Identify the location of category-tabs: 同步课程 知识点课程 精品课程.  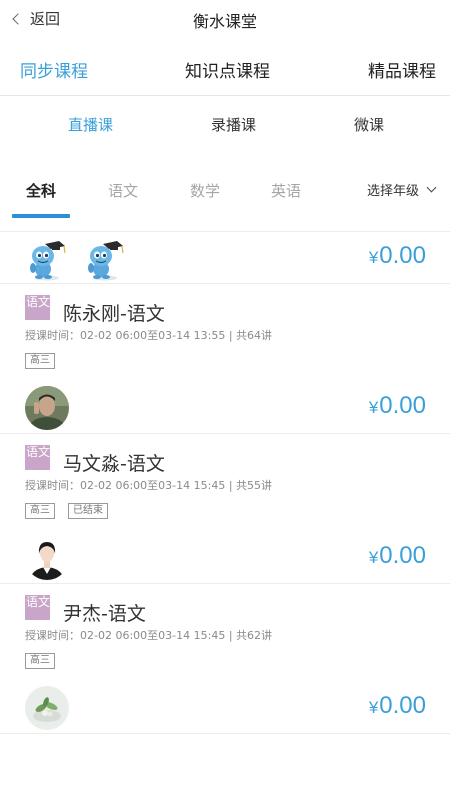
(225, 67).